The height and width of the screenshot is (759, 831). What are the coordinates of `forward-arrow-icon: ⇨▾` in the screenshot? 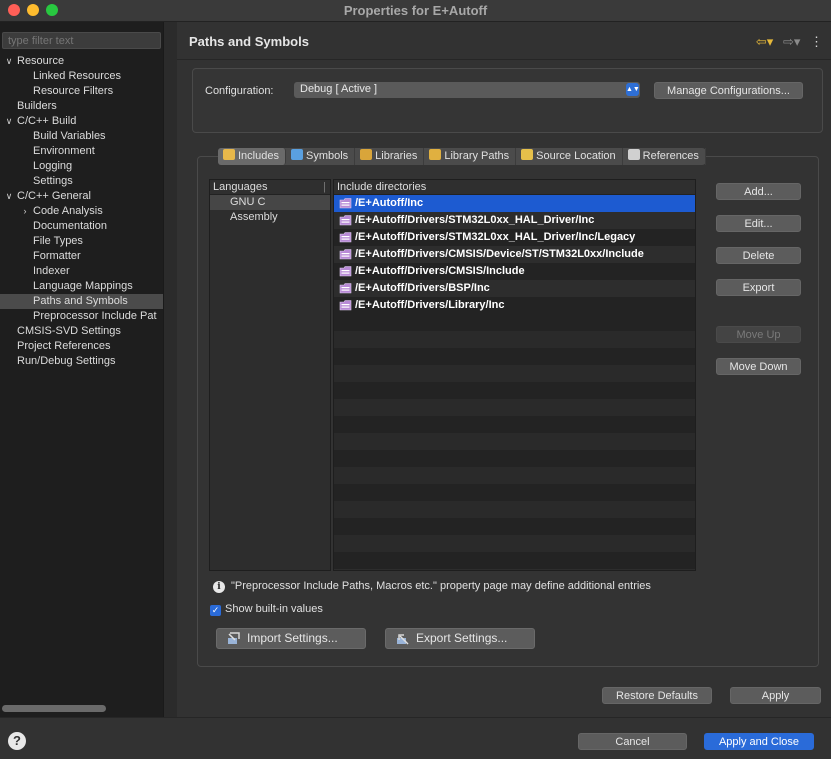 It's located at (791, 41).